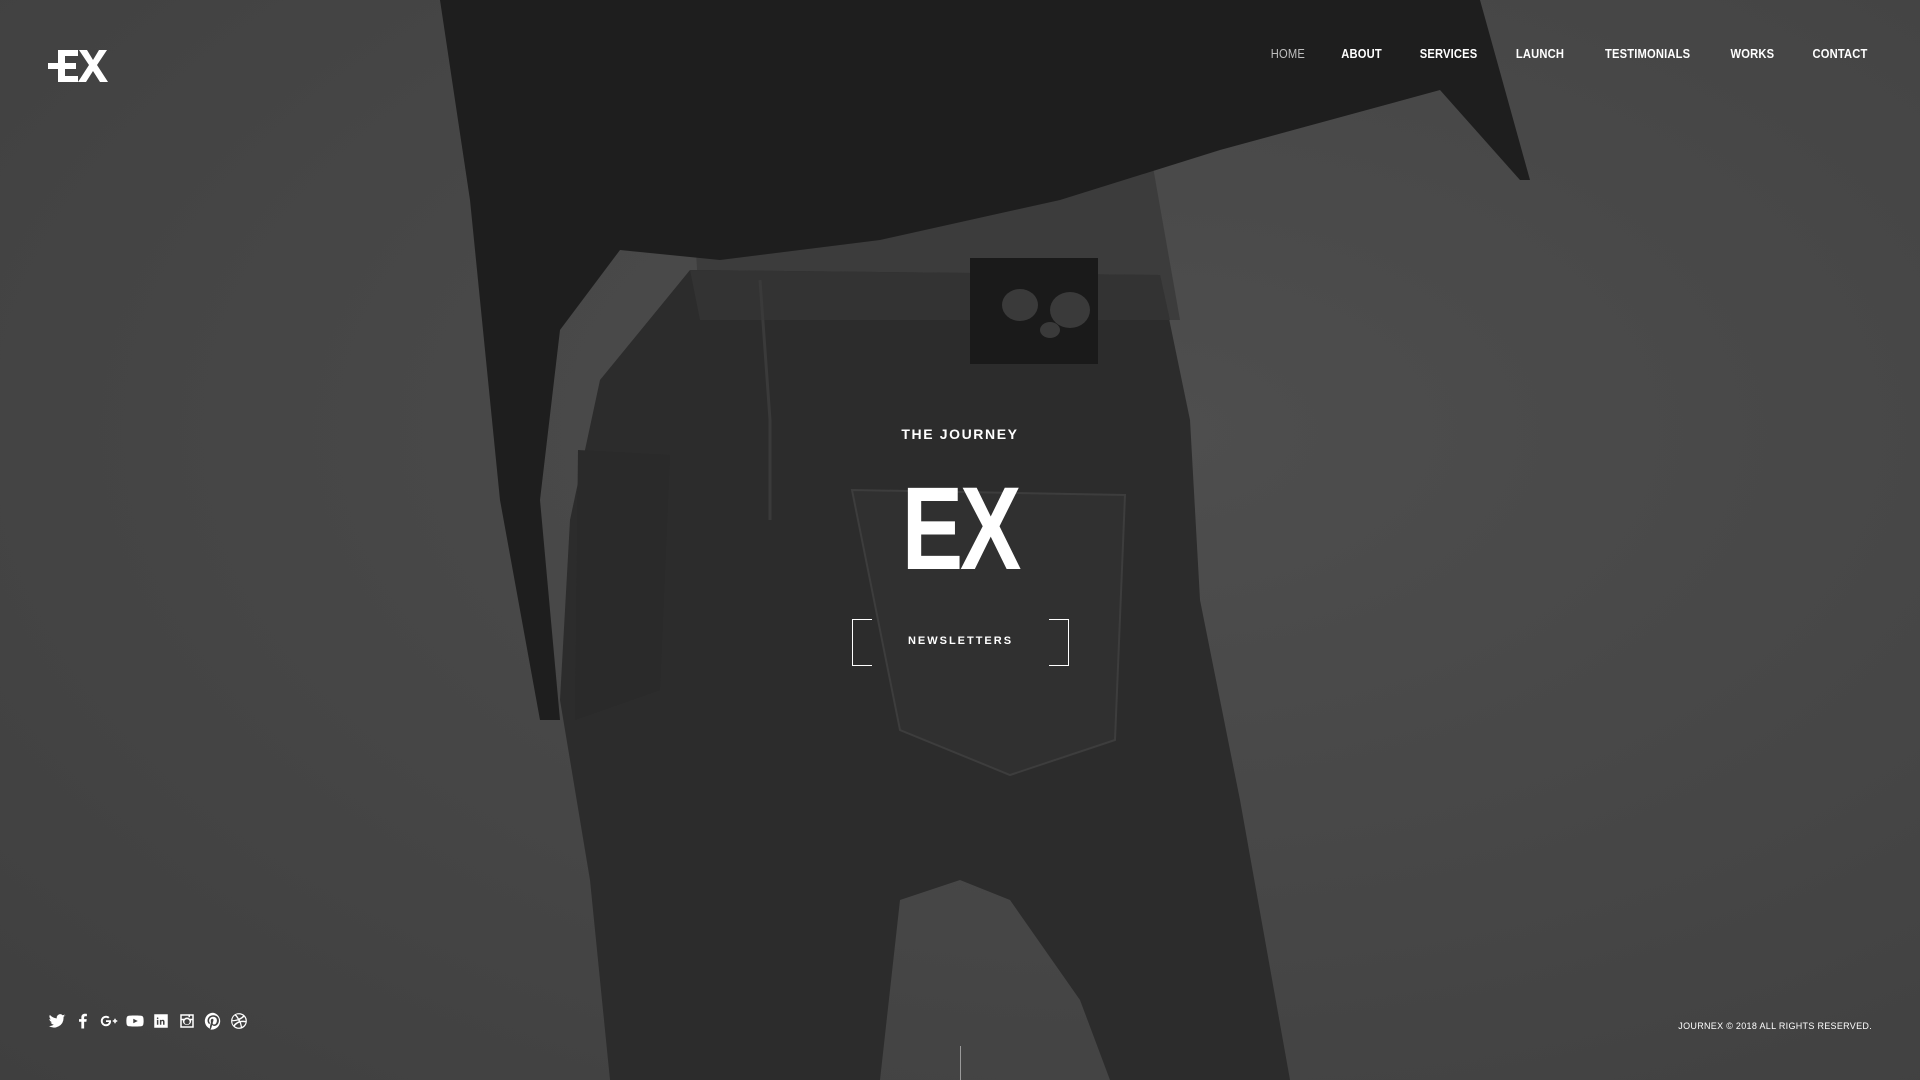  What do you see at coordinates (83, 1021) in the screenshot?
I see `facebook-icon` at bounding box center [83, 1021].